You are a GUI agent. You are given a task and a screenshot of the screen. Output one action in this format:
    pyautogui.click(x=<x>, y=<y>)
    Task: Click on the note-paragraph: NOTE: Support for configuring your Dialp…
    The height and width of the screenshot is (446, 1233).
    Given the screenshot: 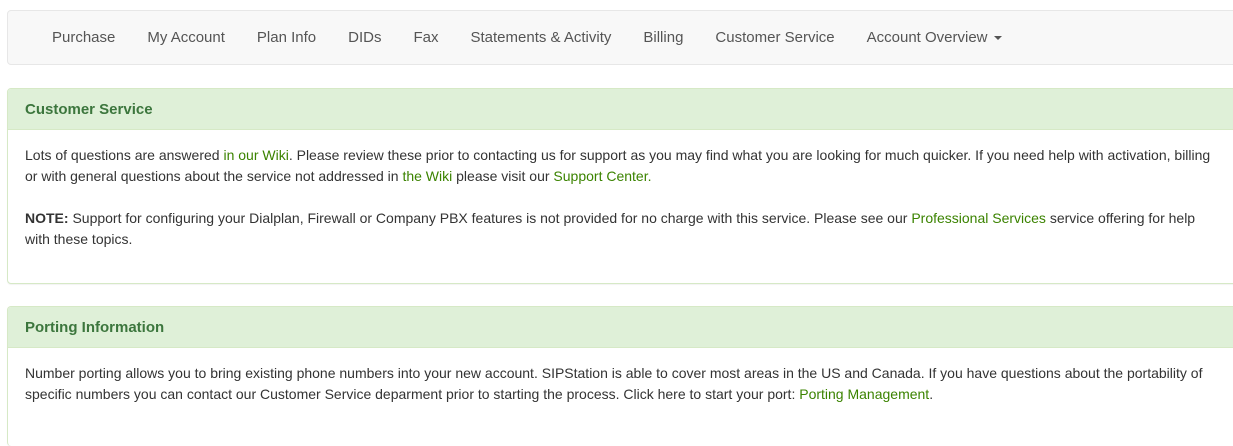 What is the action you would take?
    pyautogui.click(x=623, y=229)
    